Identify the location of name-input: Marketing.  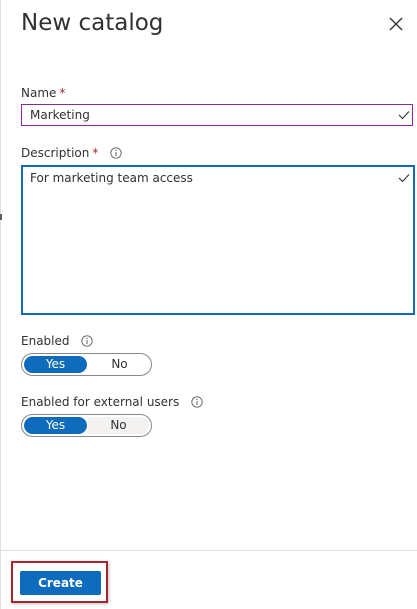
(217, 115).